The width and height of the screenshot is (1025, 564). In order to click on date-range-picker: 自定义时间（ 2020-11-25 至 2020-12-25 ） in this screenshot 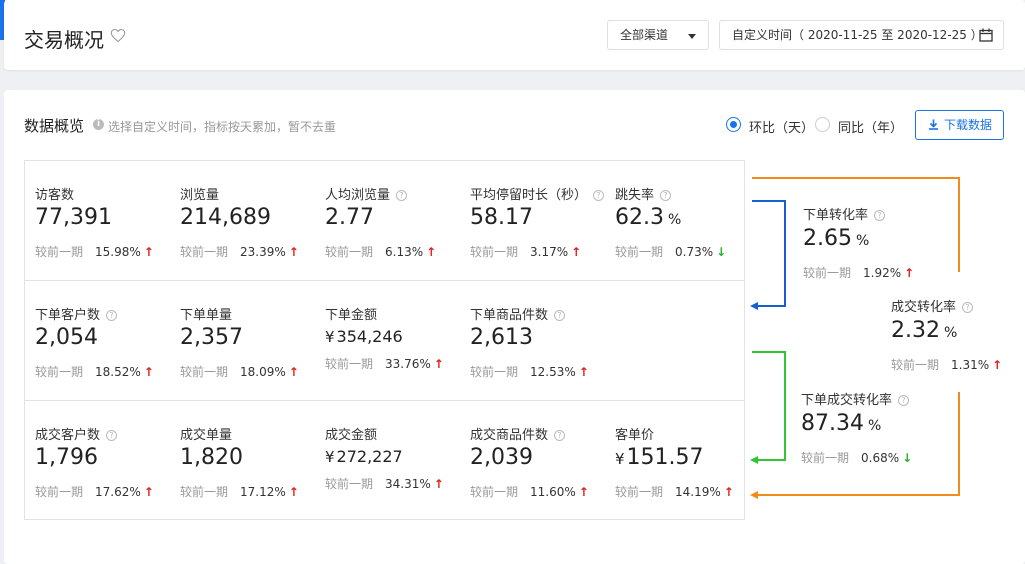, I will do `click(861, 35)`.